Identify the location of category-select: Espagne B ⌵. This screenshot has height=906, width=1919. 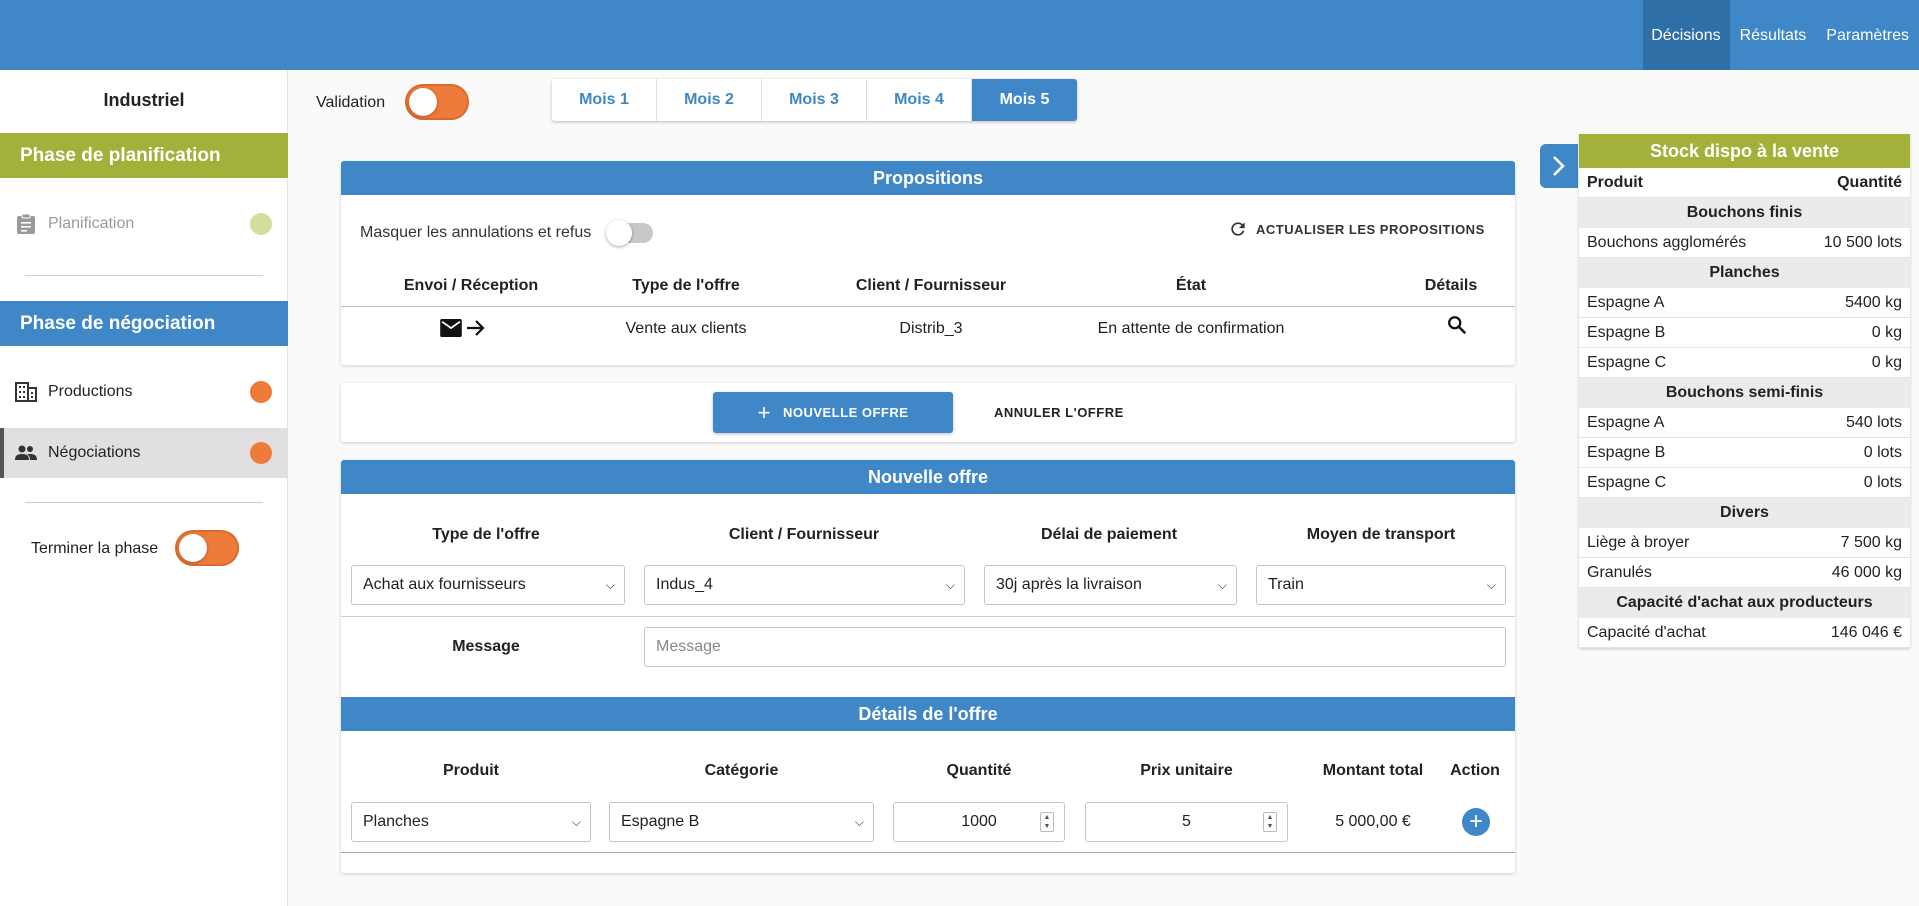
(741, 822).